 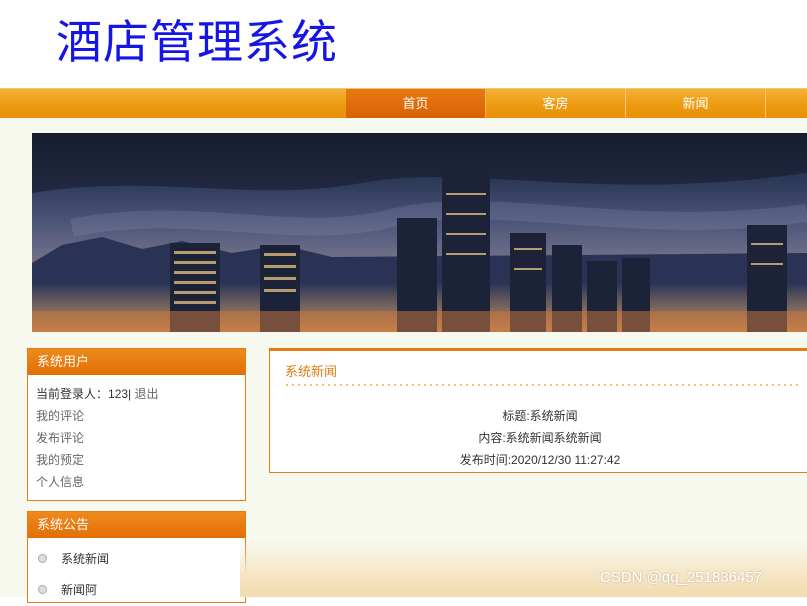 I want to click on site-header: 酒店管理系统, so click(x=403, y=44).